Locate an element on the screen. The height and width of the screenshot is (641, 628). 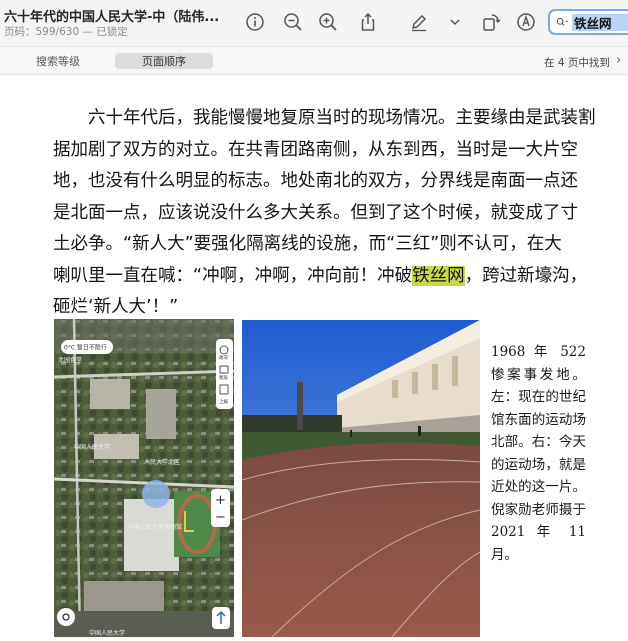
map-district-label: 北园食堂 is located at coordinates (70, 360).